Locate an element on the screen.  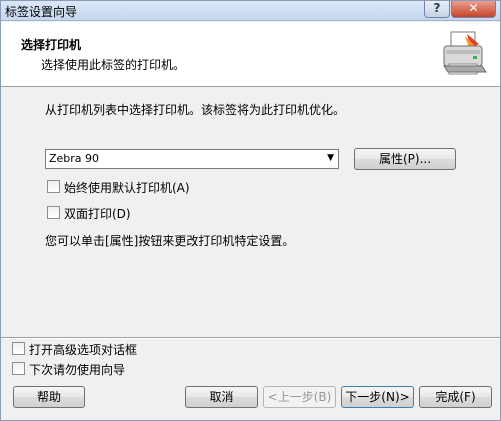
chevron-down-icon: ▼ is located at coordinates (330, 158).